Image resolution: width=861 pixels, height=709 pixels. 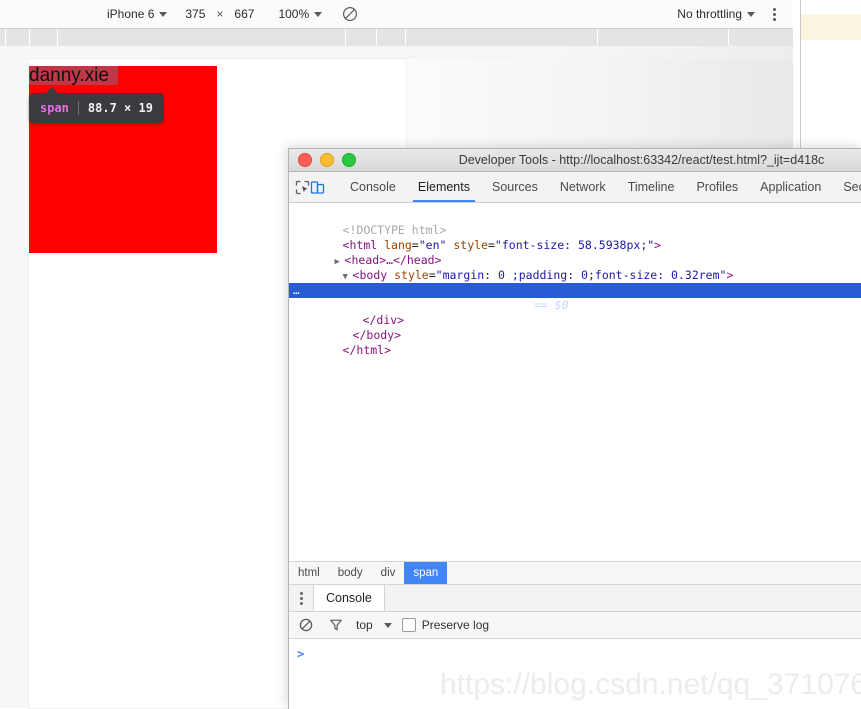 I want to click on console-context-selector: top, so click(x=363, y=625).